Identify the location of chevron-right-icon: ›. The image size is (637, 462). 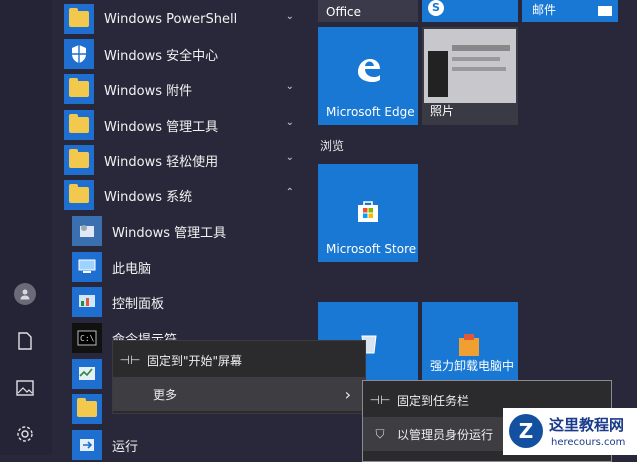
(347, 394).